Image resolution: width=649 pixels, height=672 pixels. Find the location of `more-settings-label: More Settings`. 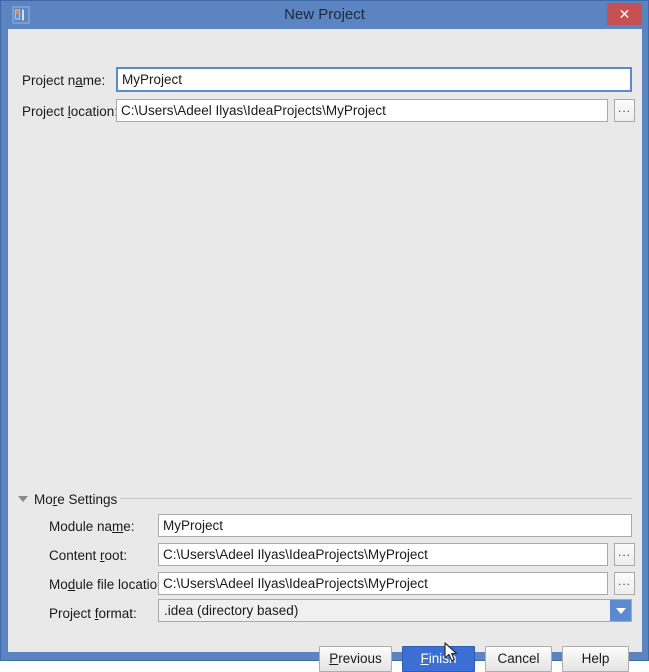

more-settings-label: More Settings is located at coordinates (76, 499).